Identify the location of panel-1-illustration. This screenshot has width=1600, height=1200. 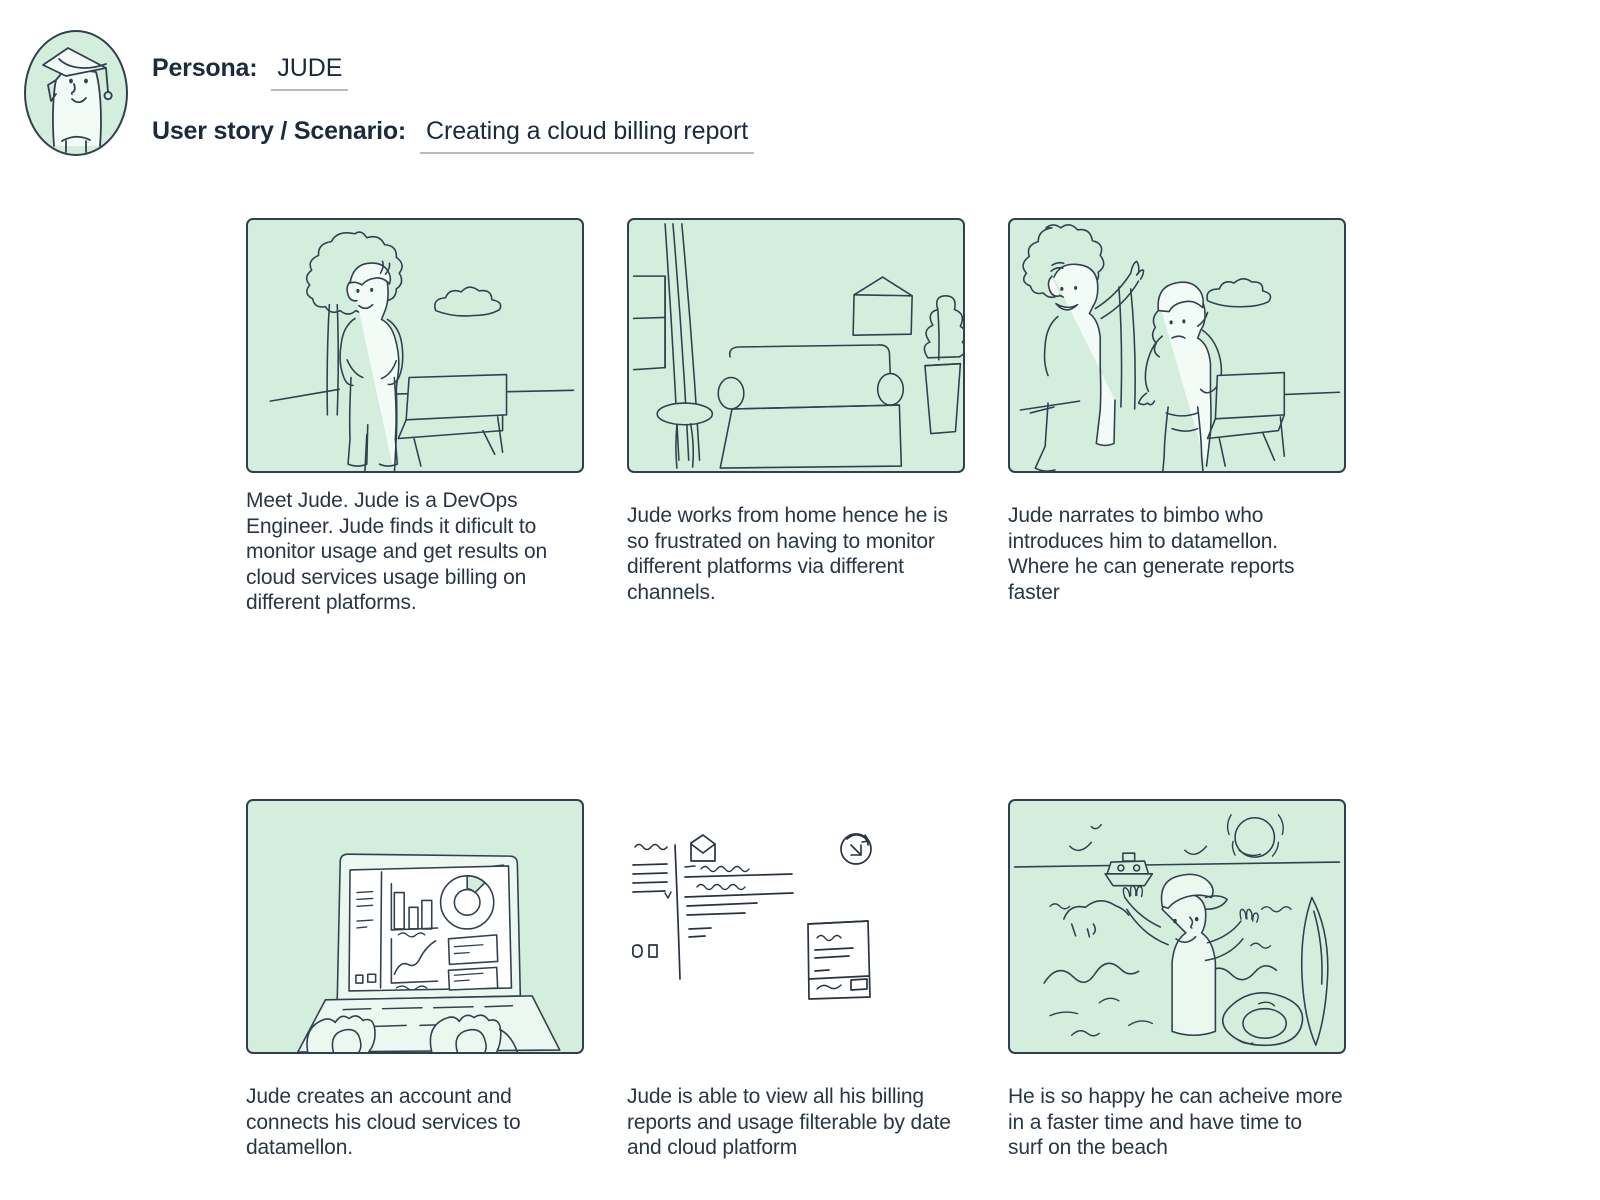
(415, 345).